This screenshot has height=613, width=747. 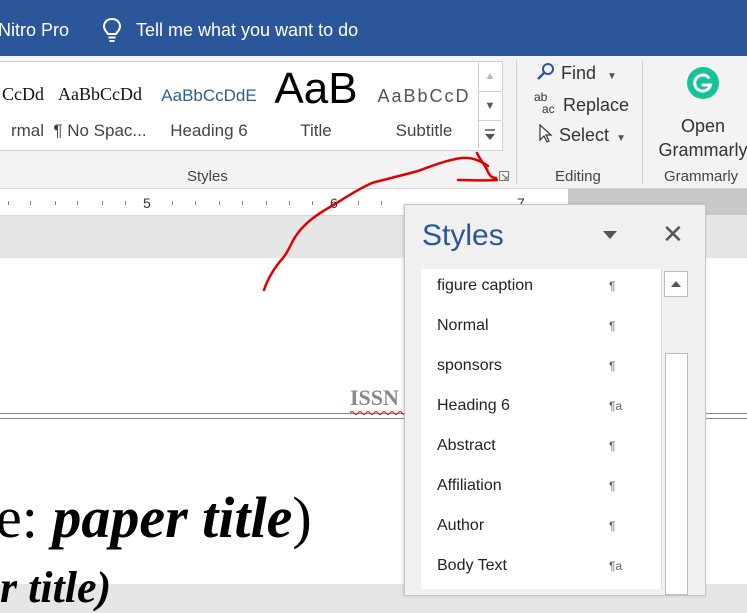 I want to click on grammarly-group-label: Grammarly, so click(x=701, y=176).